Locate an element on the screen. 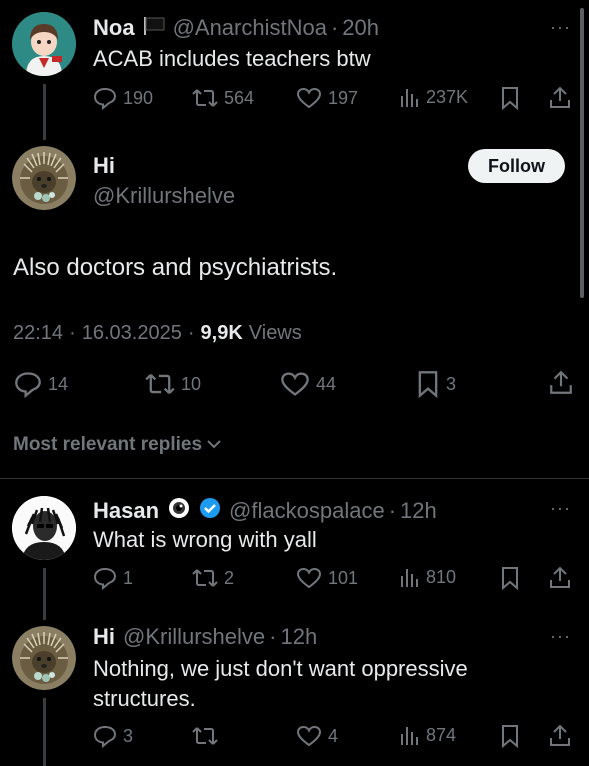 Image resolution: width=589 pixels, height=766 pixels. reply1-reply-button: 1 is located at coordinates (113, 578).